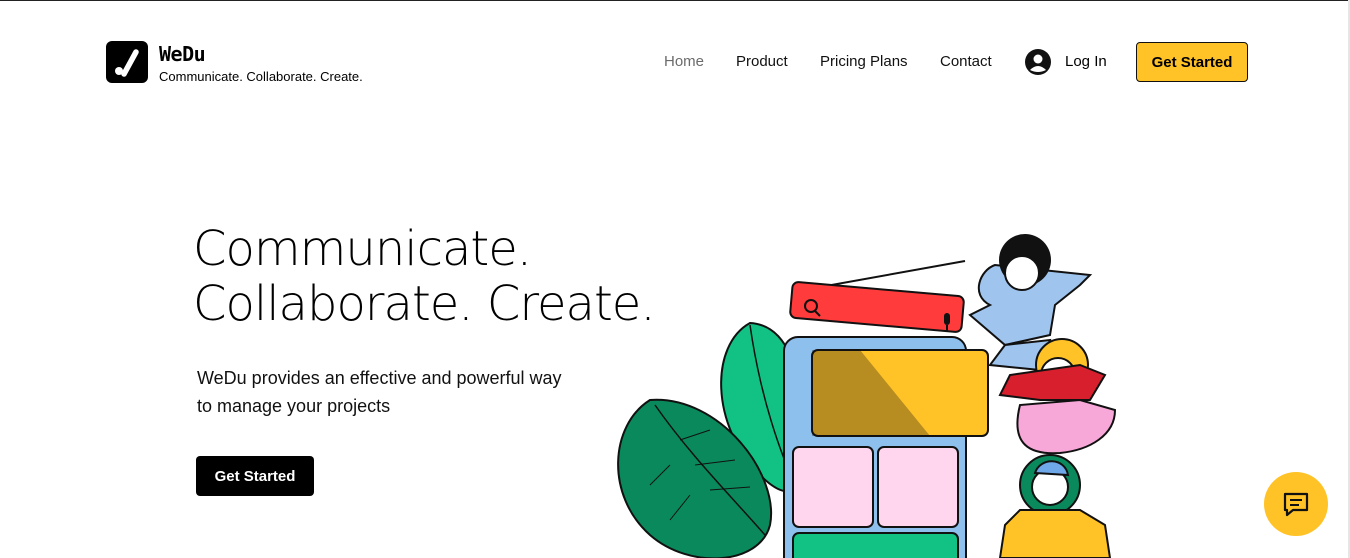 Image resolution: width=1350 pixels, height=558 pixels. Describe the element at coordinates (127, 62) in the screenshot. I see `logo-icon` at that location.